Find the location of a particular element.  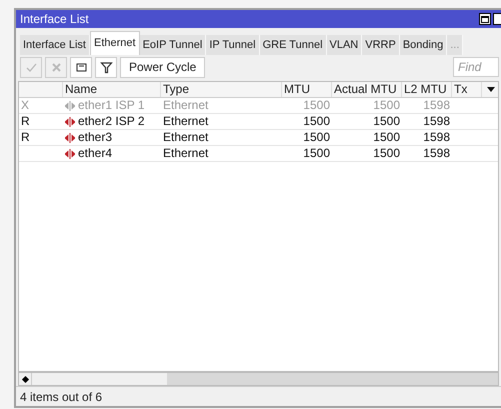

status-text: 4 items out of 6 is located at coordinates (61, 397).